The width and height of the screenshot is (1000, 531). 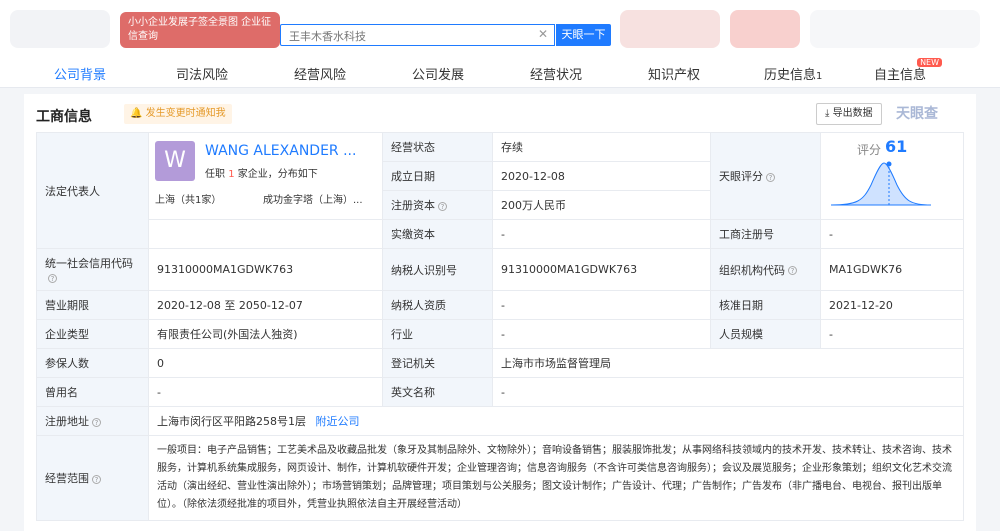 I want to click on avatar: W, so click(x=175, y=161).